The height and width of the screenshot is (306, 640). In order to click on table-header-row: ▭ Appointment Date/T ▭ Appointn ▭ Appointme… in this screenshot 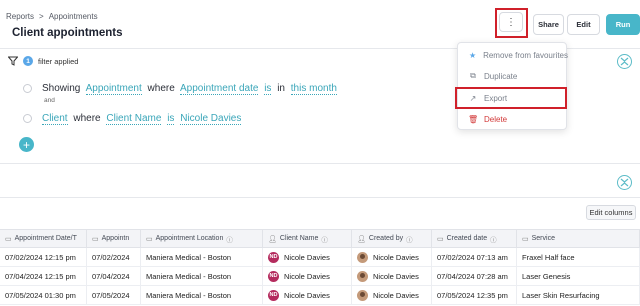, I will do `click(320, 238)`.